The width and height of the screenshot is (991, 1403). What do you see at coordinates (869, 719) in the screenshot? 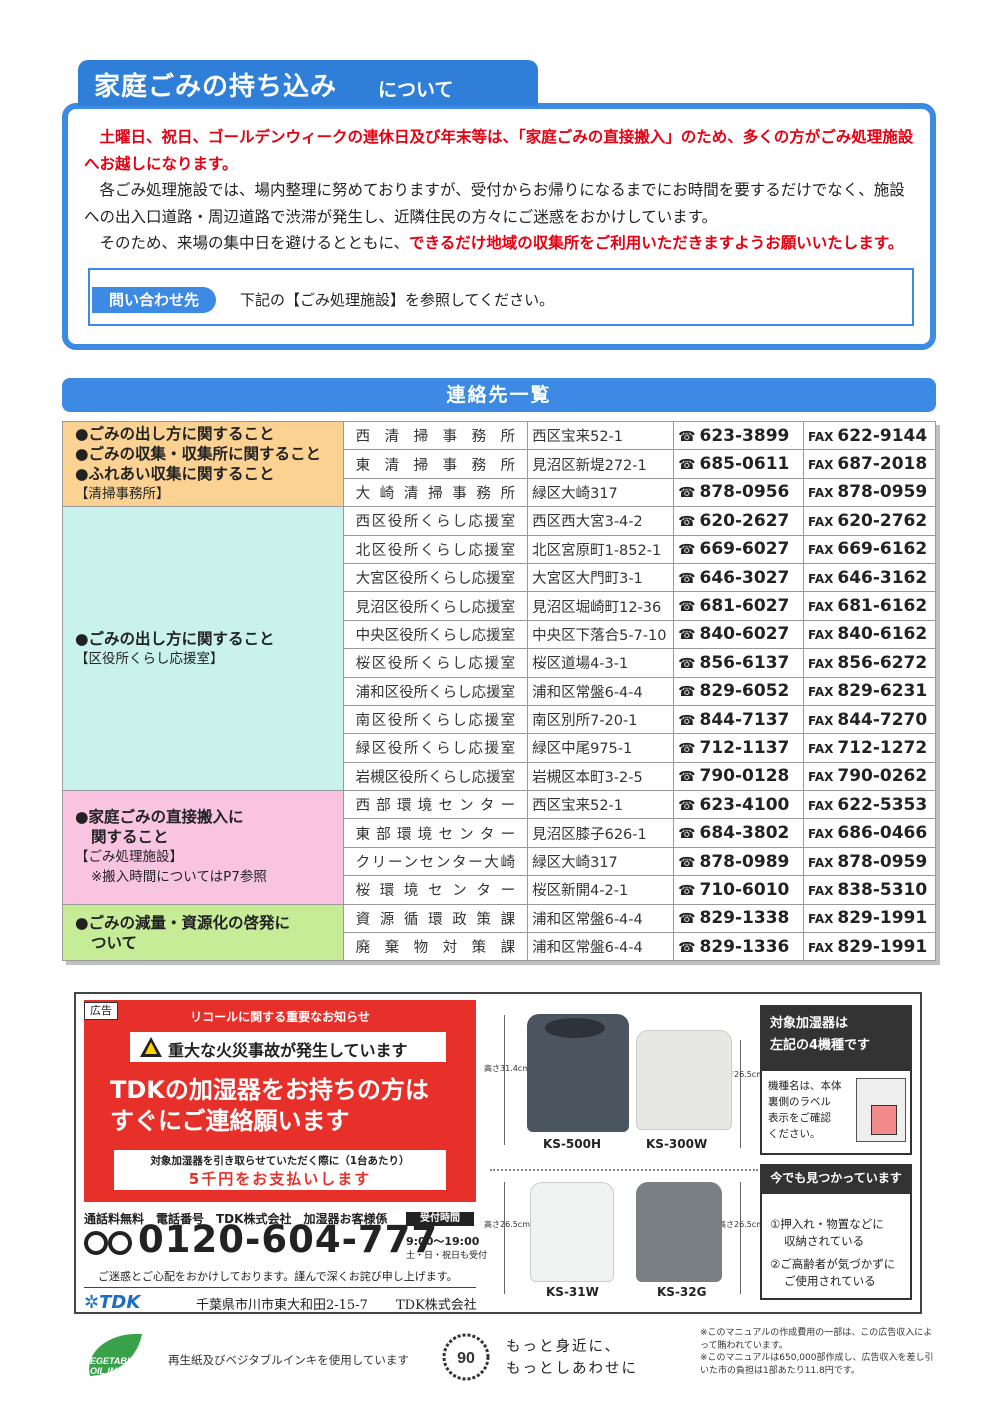
I see `fax-cell: FAX 844-7270` at bounding box center [869, 719].